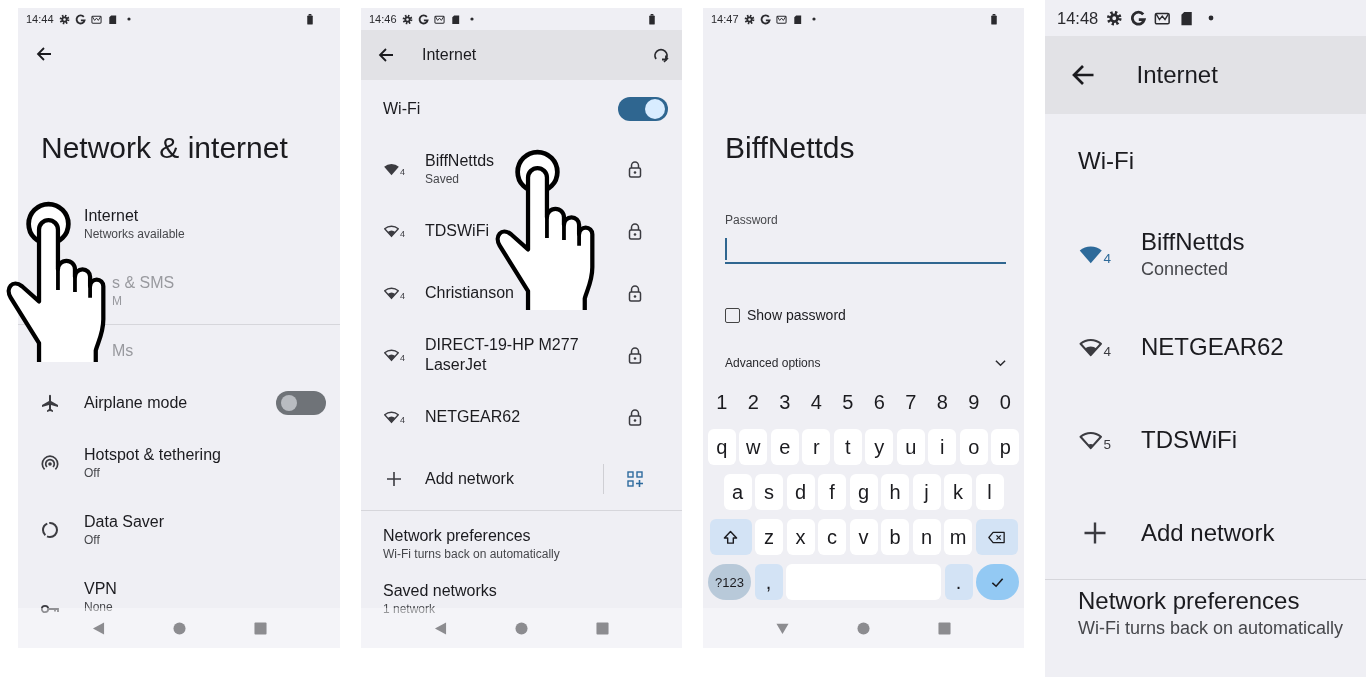 The height and width of the screenshot is (677, 1367). I want to click on keyboard-key: b, so click(895, 537).